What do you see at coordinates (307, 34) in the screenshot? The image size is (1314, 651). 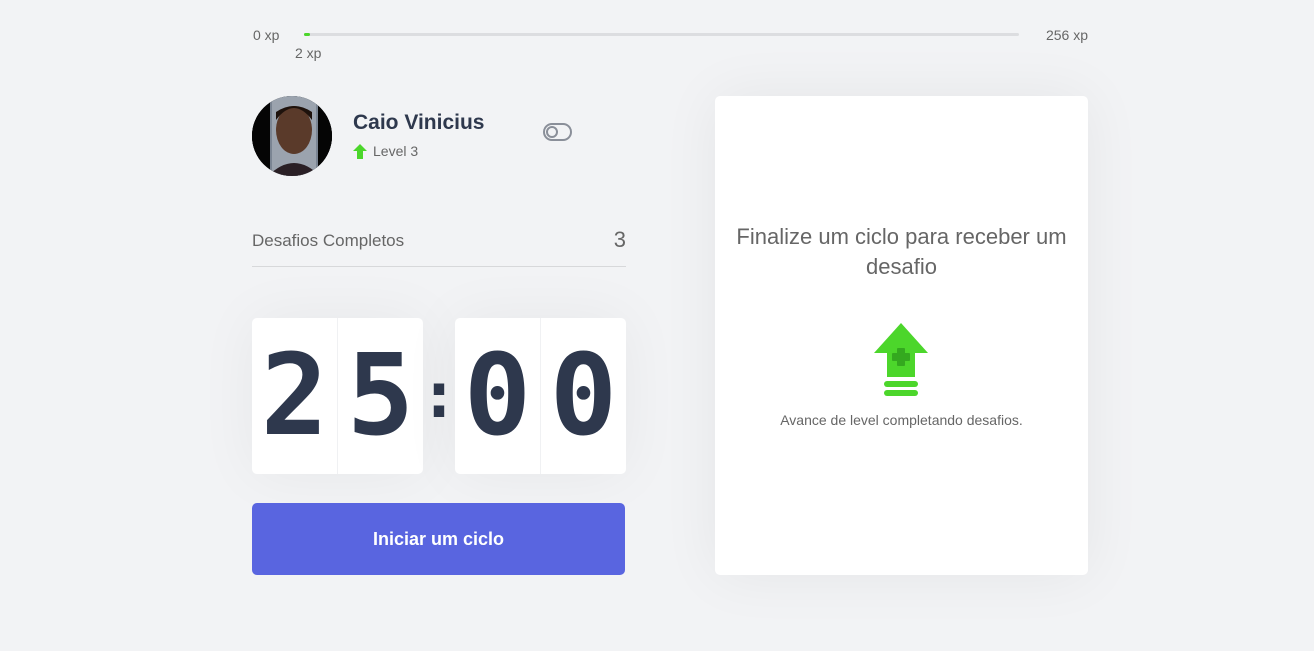 I see `xp-progress-fill` at bounding box center [307, 34].